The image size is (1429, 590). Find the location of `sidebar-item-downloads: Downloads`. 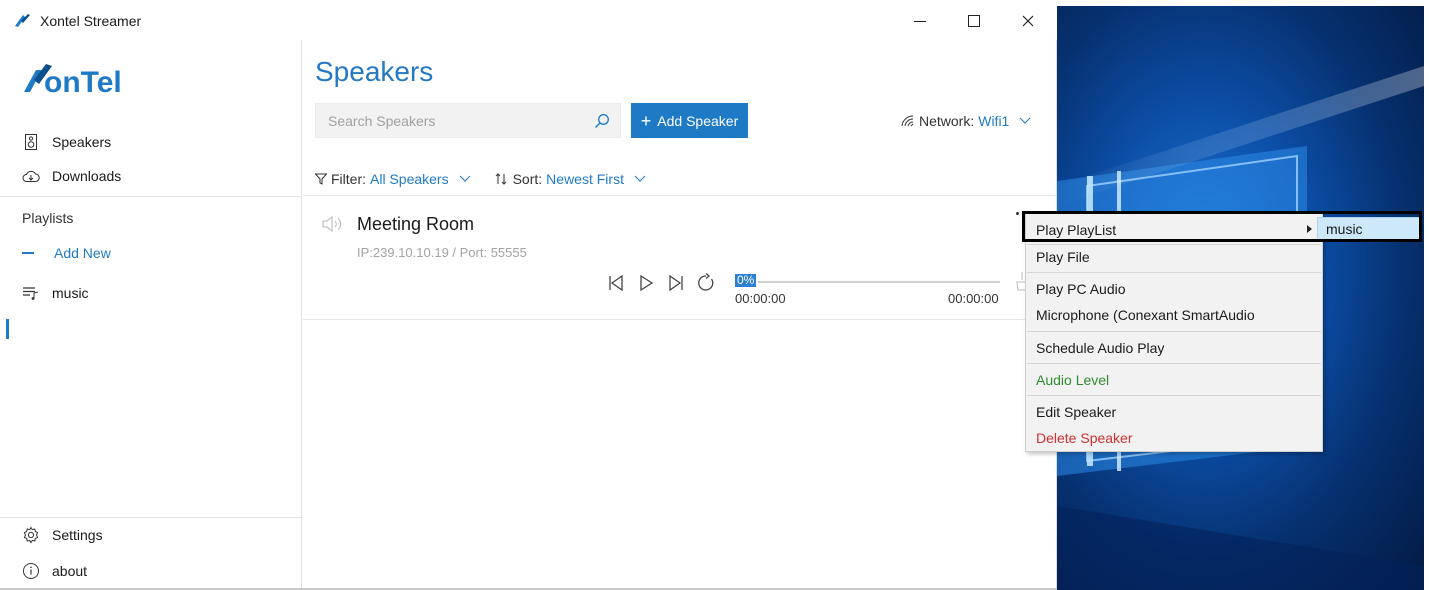

sidebar-item-downloads: Downloads is located at coordinates (71, 176).